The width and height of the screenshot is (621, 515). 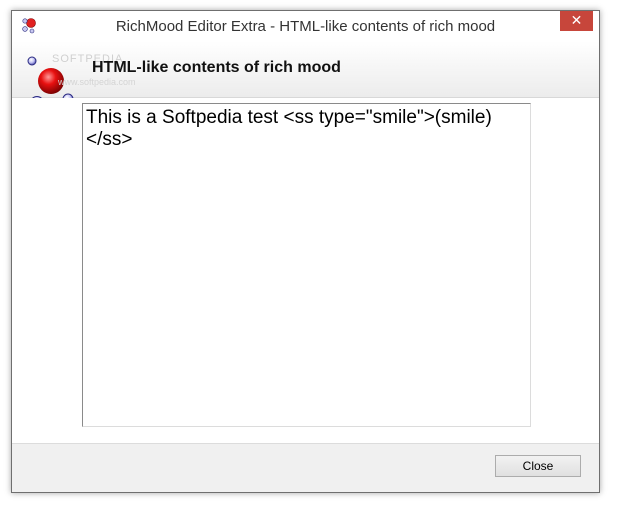 I want to click on close-icon: ✕, so click(x=576, y=21).